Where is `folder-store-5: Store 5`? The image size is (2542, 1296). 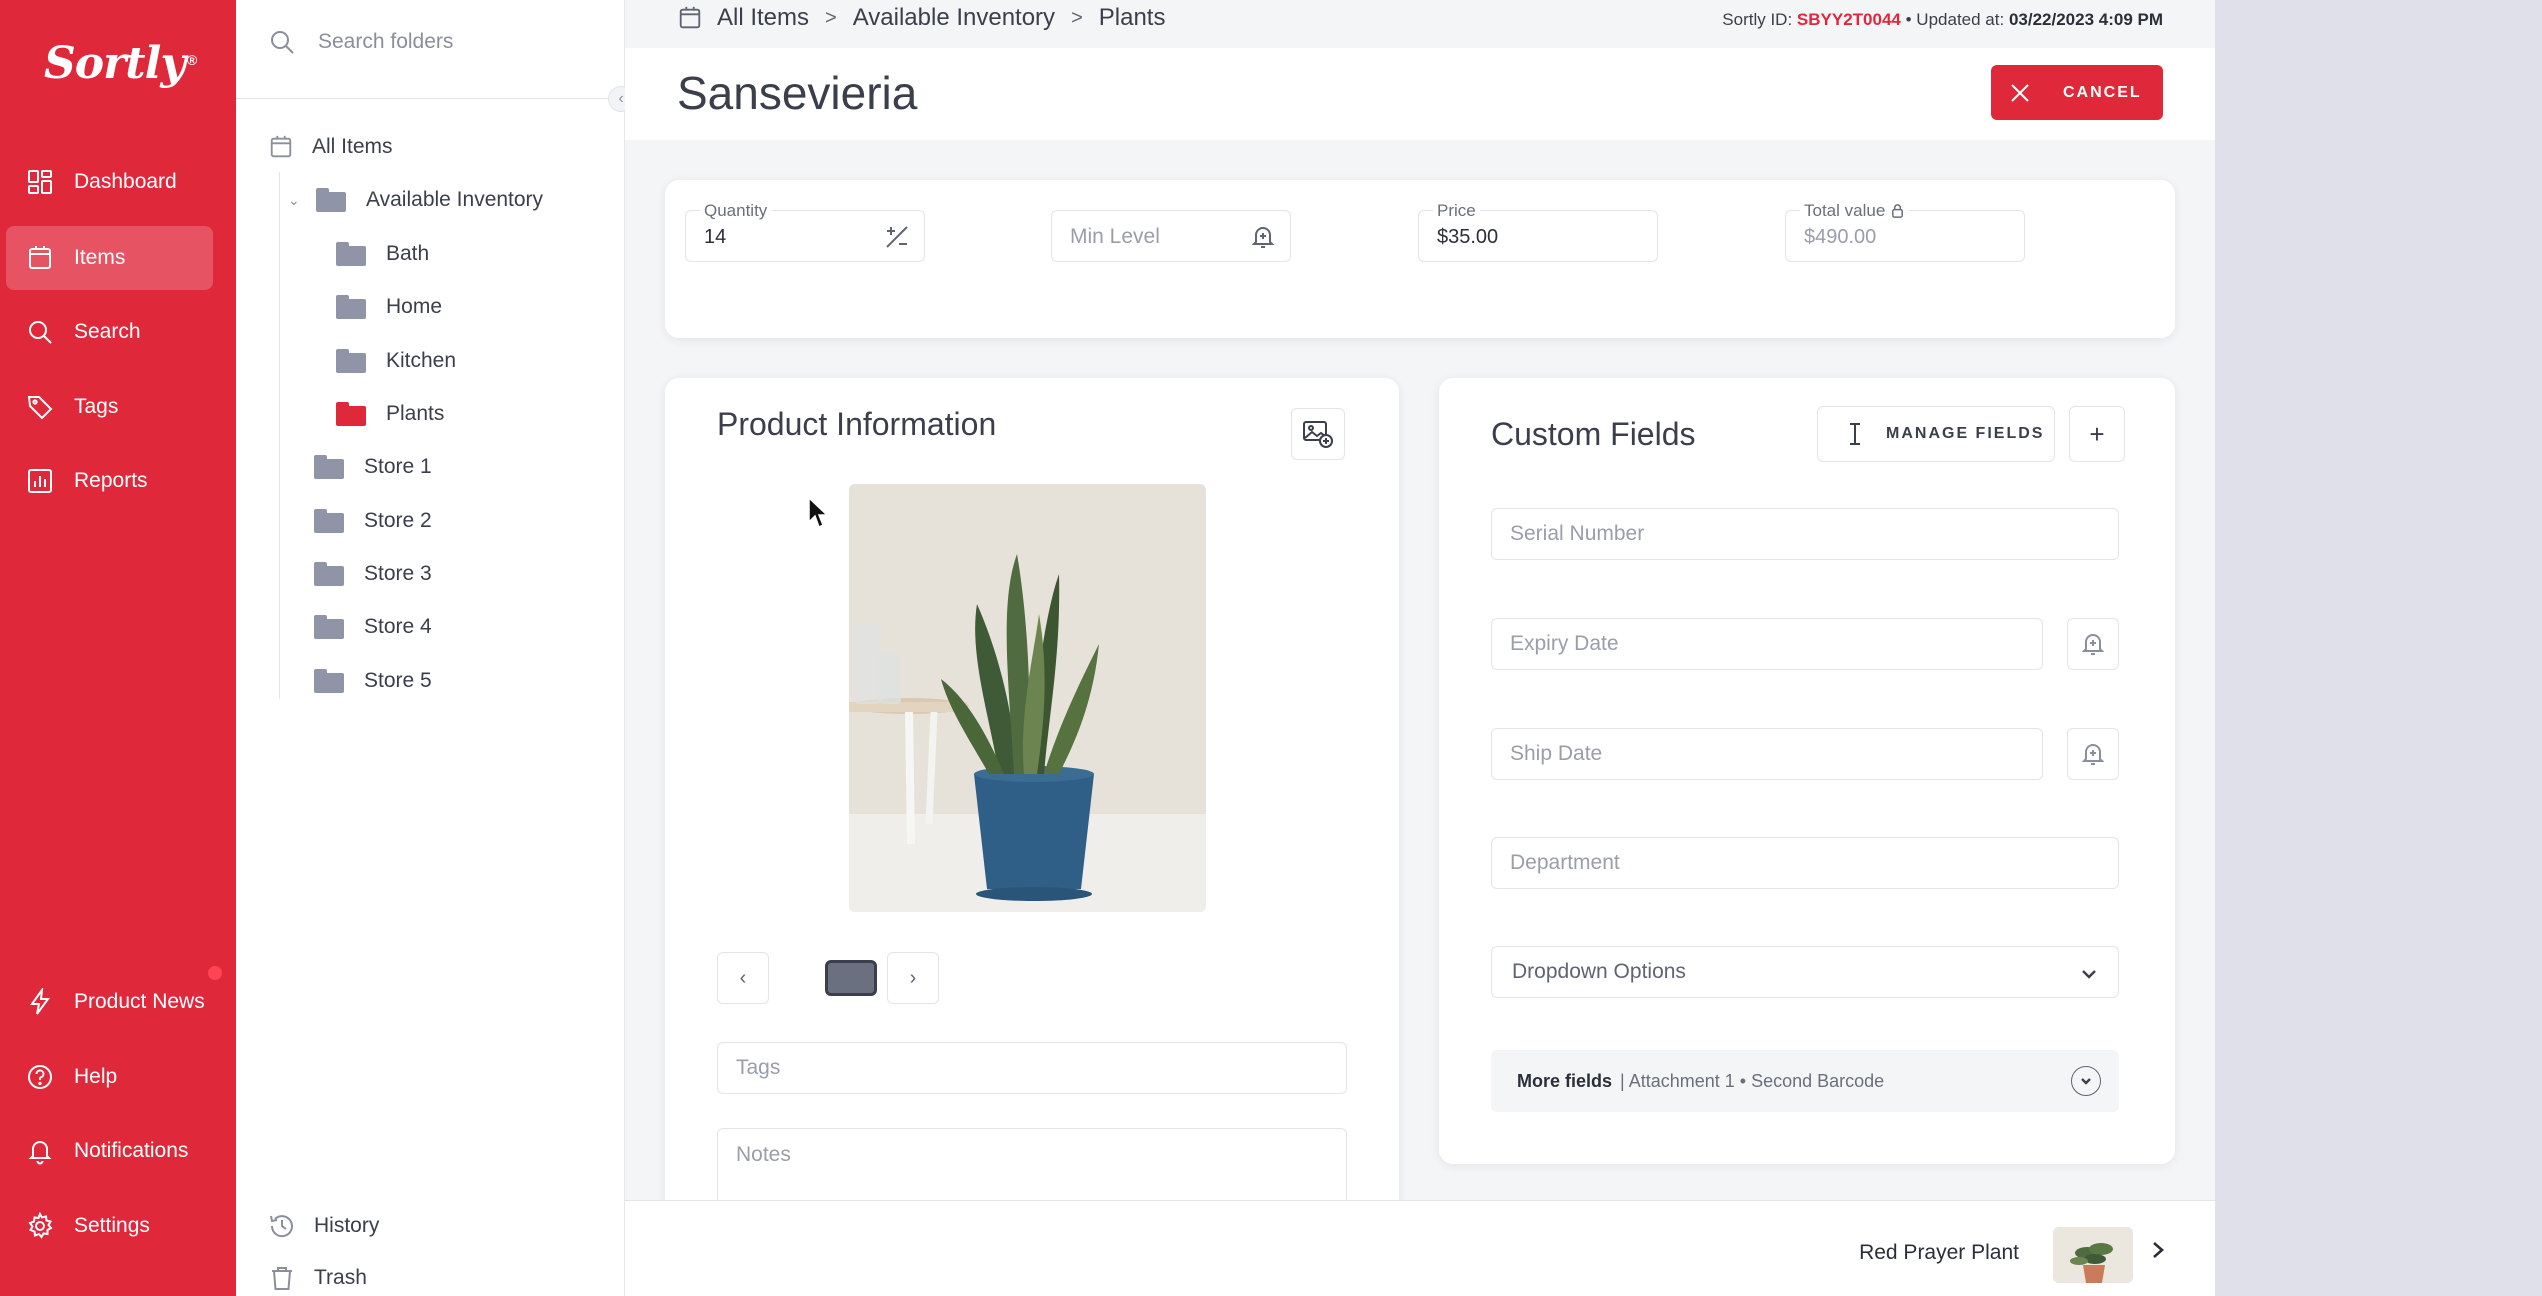
folder-store-5: Store 5 is located at coordinates (373, 681).